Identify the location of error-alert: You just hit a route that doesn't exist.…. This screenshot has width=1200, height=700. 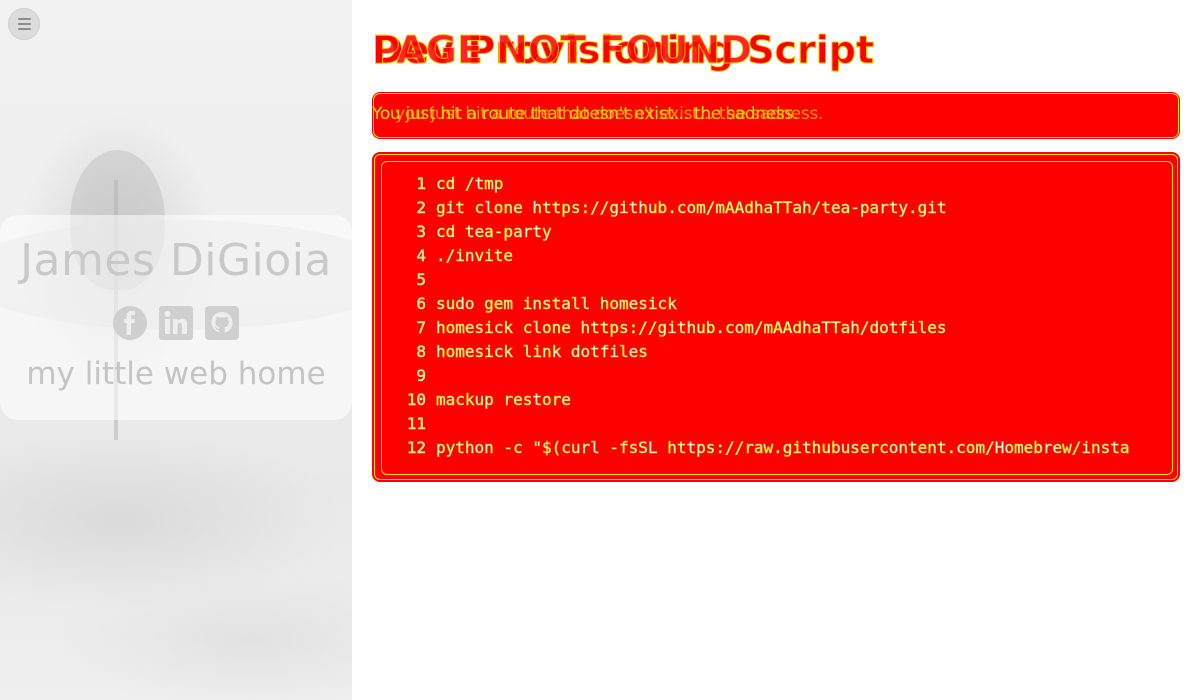
(776, 115).